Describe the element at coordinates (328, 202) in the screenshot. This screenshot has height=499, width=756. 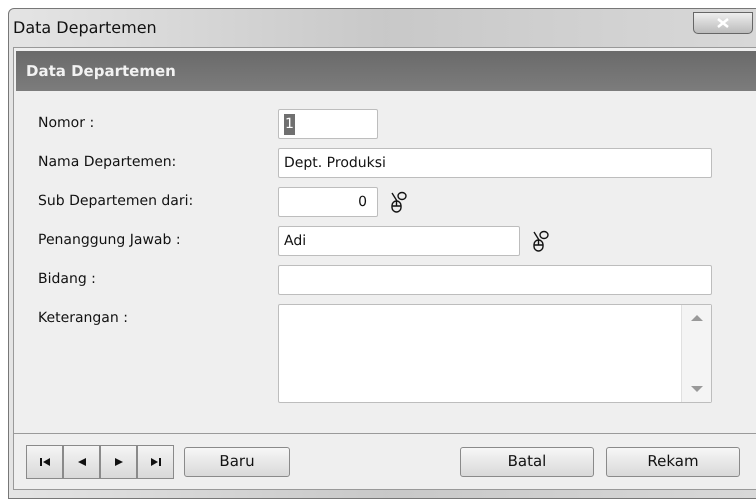
I see `input-field: 0` at that location.